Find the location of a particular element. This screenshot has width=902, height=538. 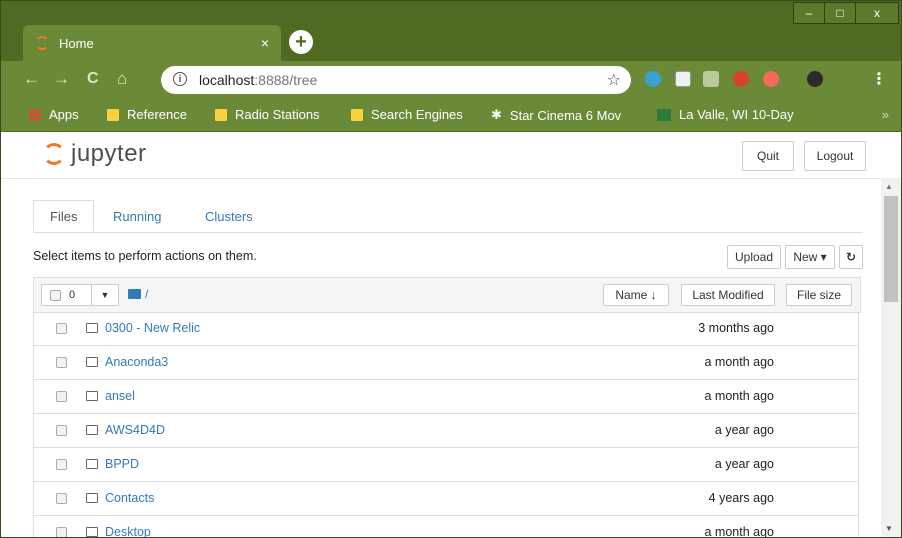

forward-icon: → is located at coordinates (61, 79).